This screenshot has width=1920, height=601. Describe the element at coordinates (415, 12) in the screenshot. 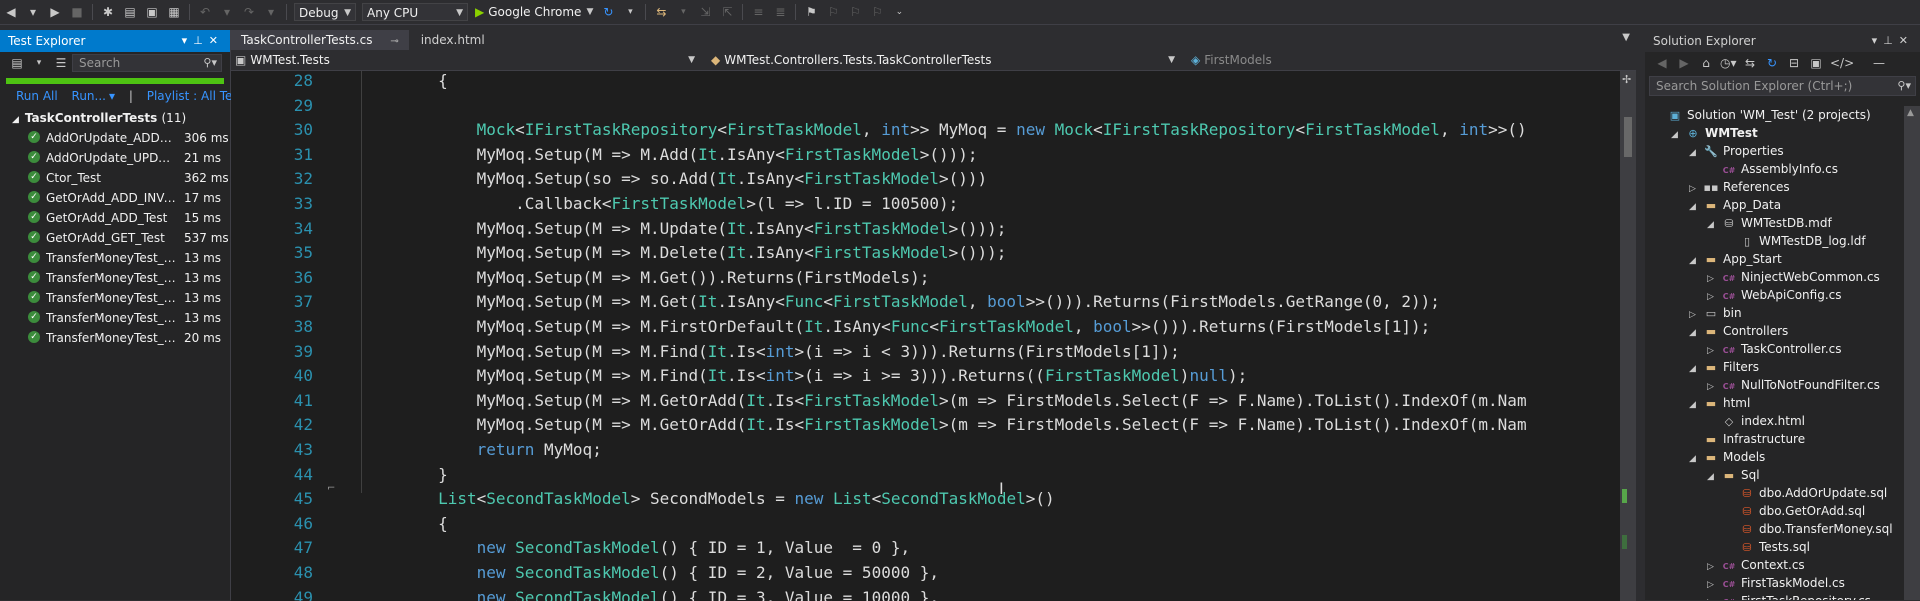

I see `solution-platform-select: Any CPU ▼` at that location.